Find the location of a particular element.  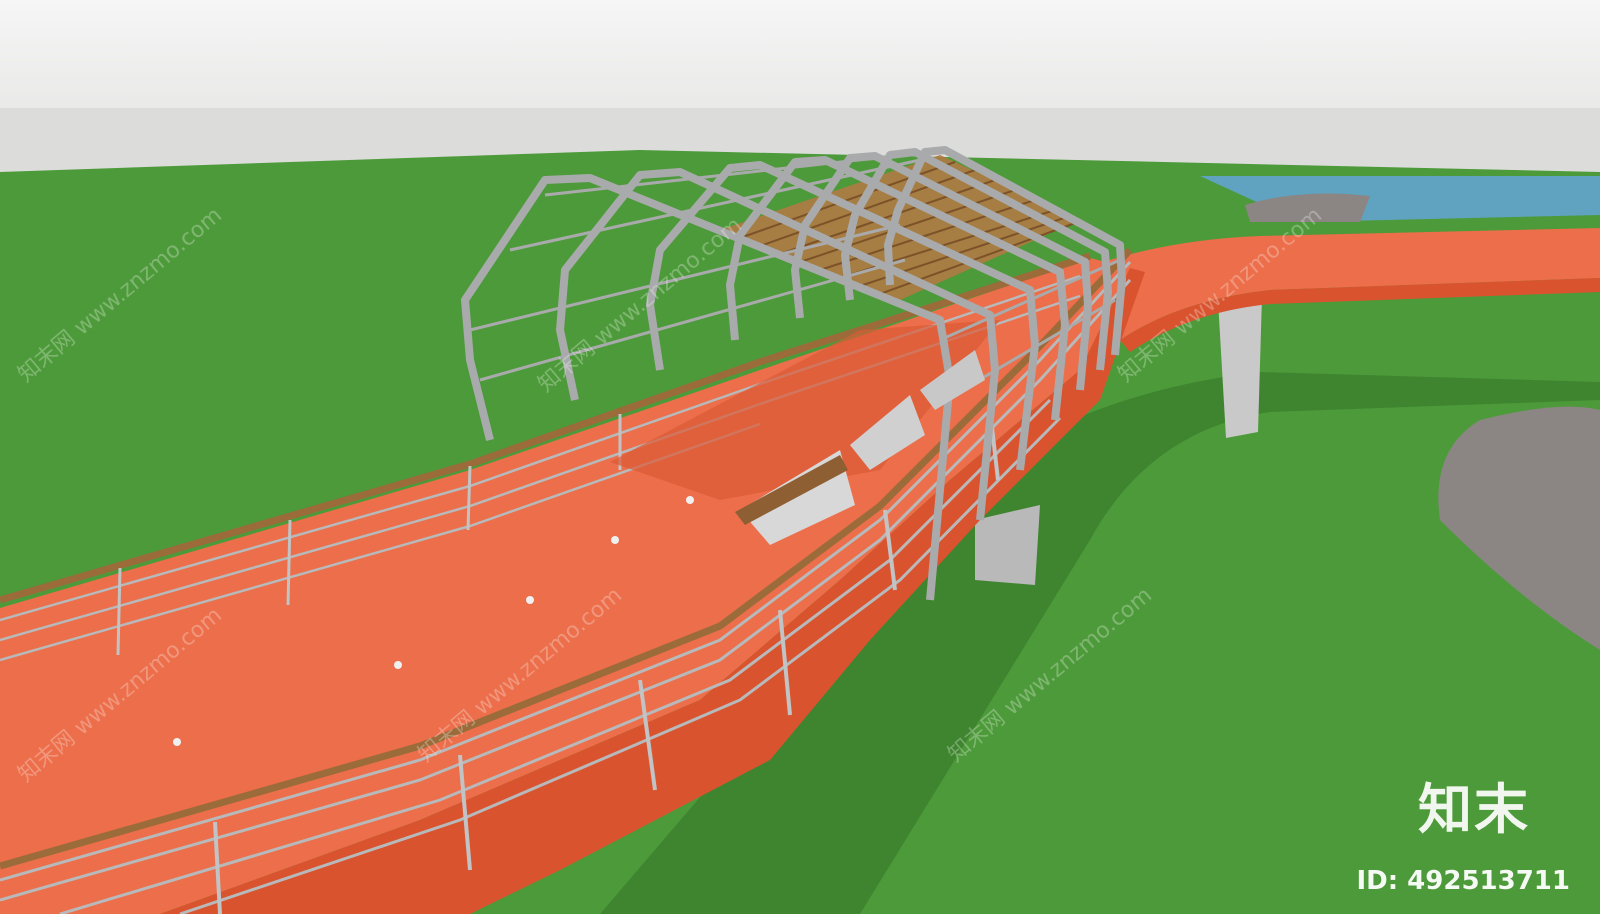

watermark-logo: 知末 is located at coordinates (1474, 809).